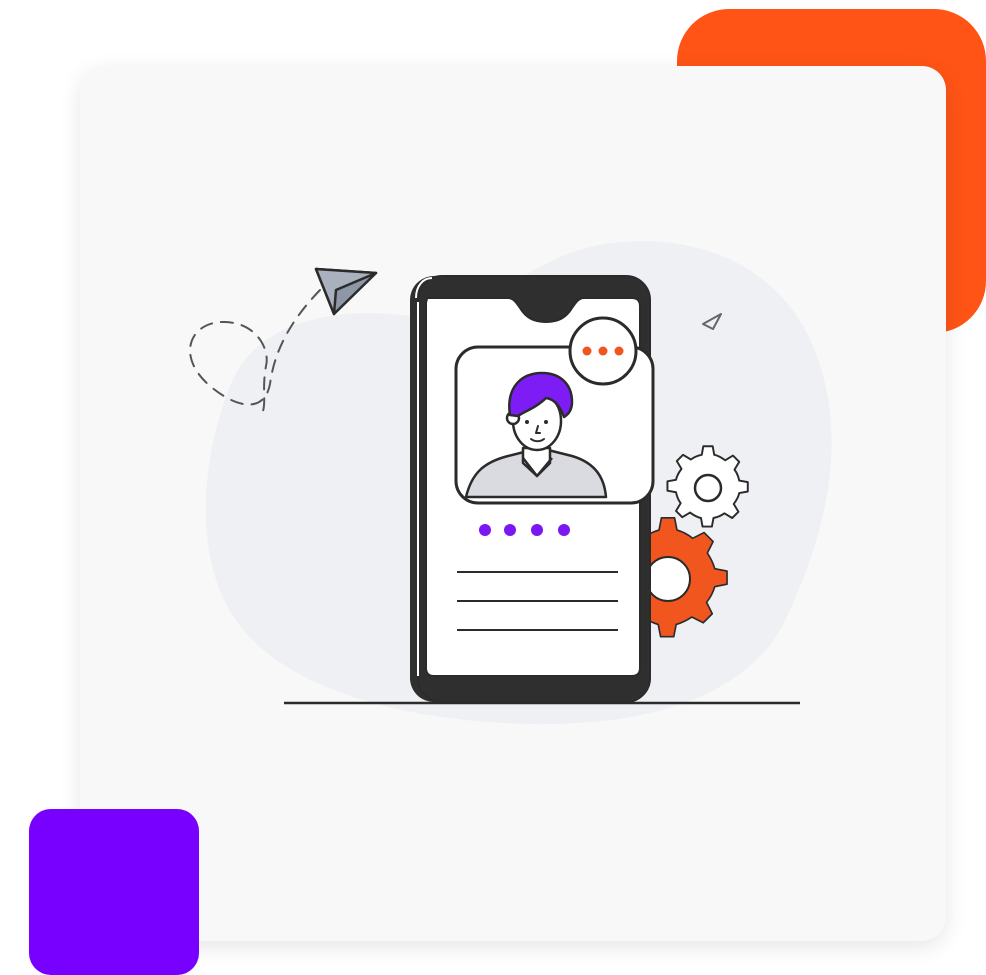 This screenshot has width=986, height=975. Describe the element at coordinates (707, 486) in the screenshot. I see `gear-icon` at that location.